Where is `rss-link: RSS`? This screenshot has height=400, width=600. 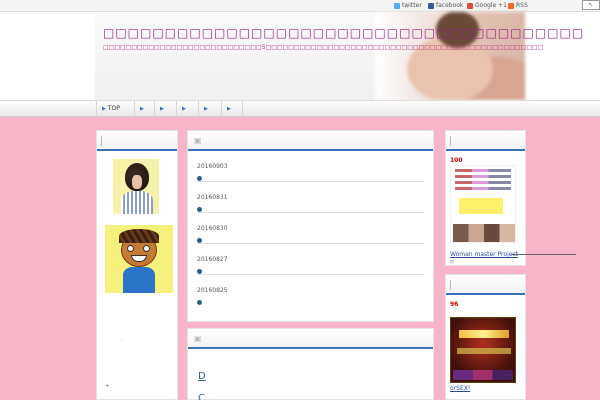 rss-link: RSS is located at coordinates (518, 5).